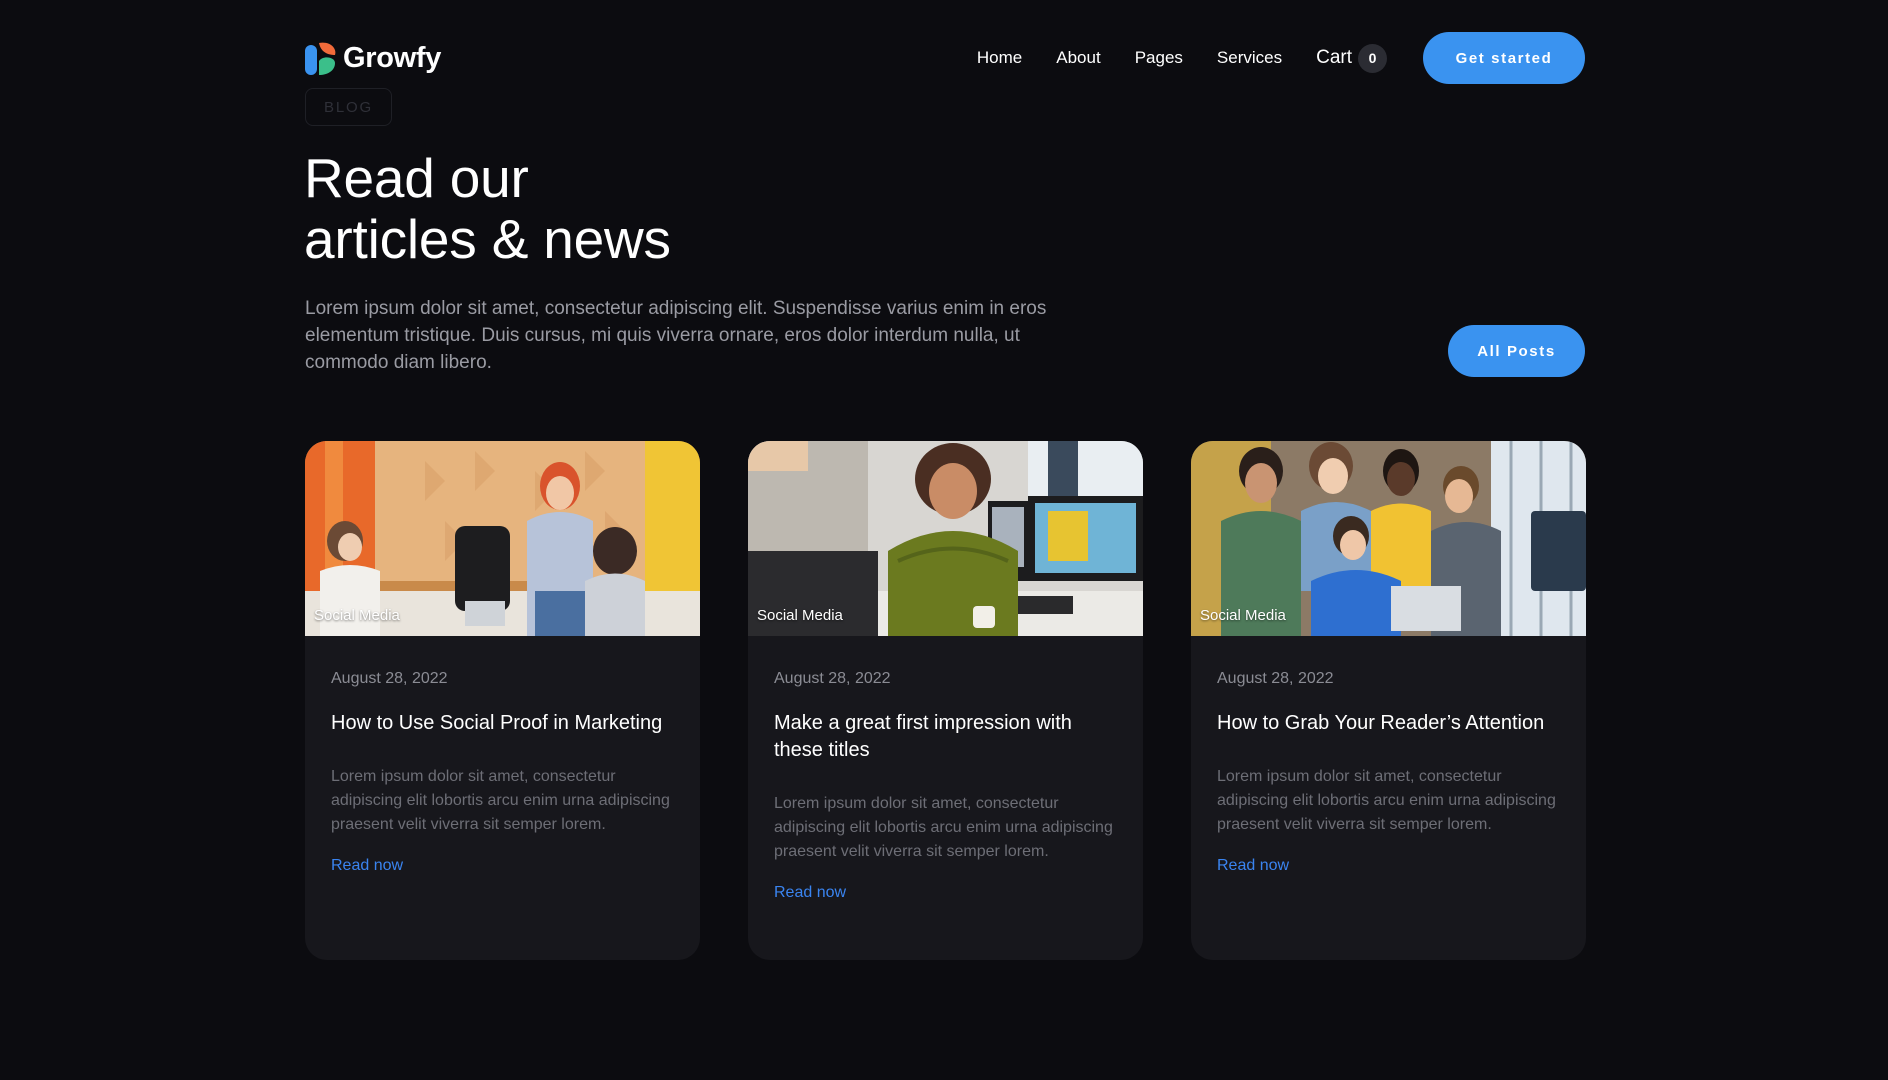 The image size is (1888, 1080). I want to click on cart-count-badge: 0, so click(1372, 58).